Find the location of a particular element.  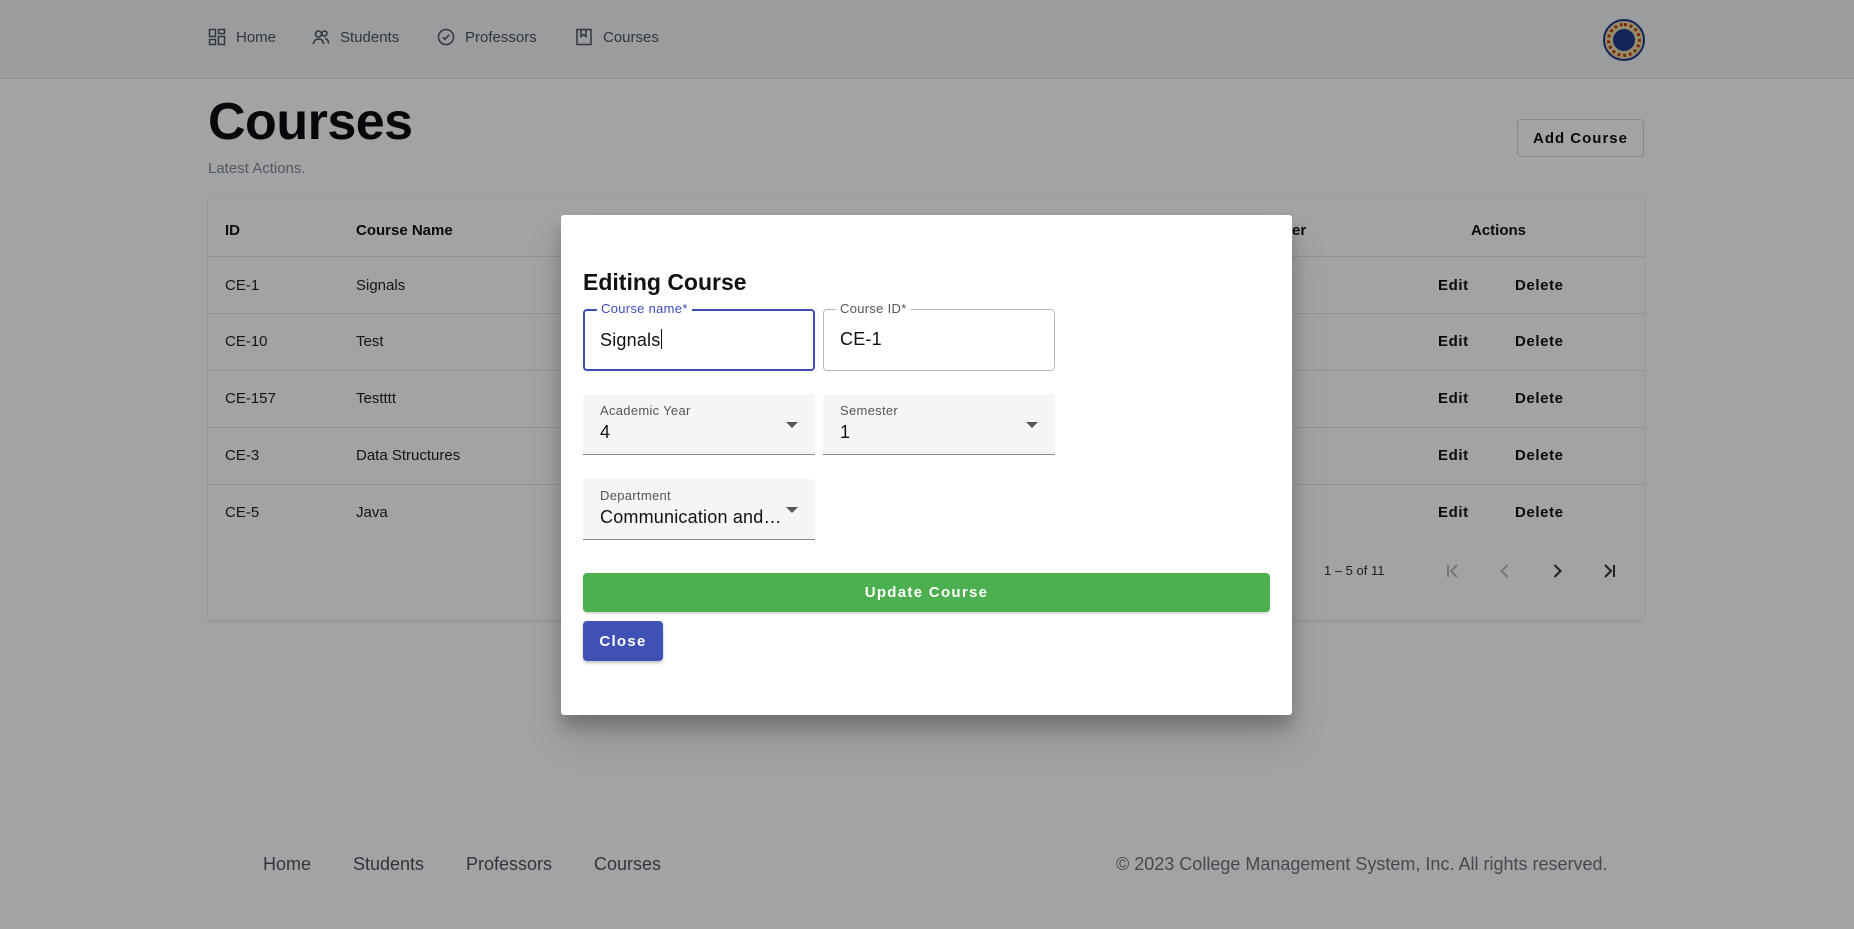

dialog-title: Editing Course is located at coordinates (665, 282).